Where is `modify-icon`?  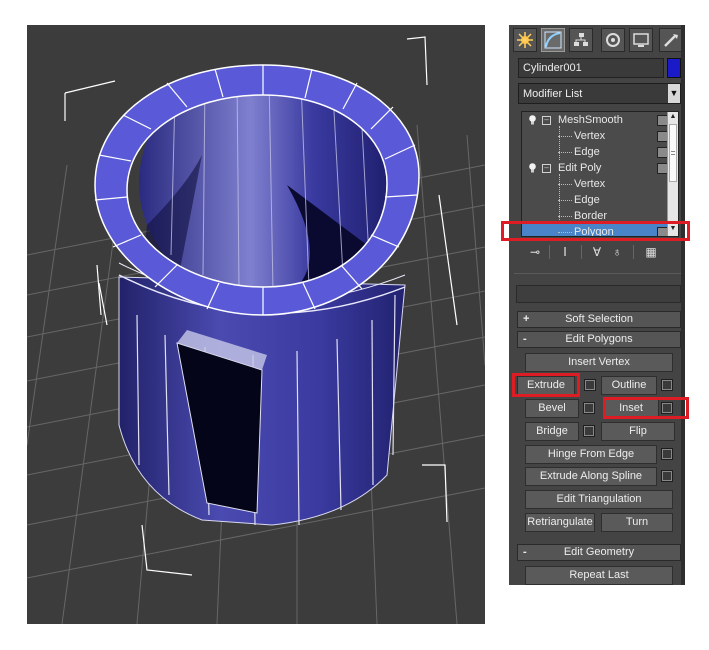 modify-icon is located at coordinates (553, 40).